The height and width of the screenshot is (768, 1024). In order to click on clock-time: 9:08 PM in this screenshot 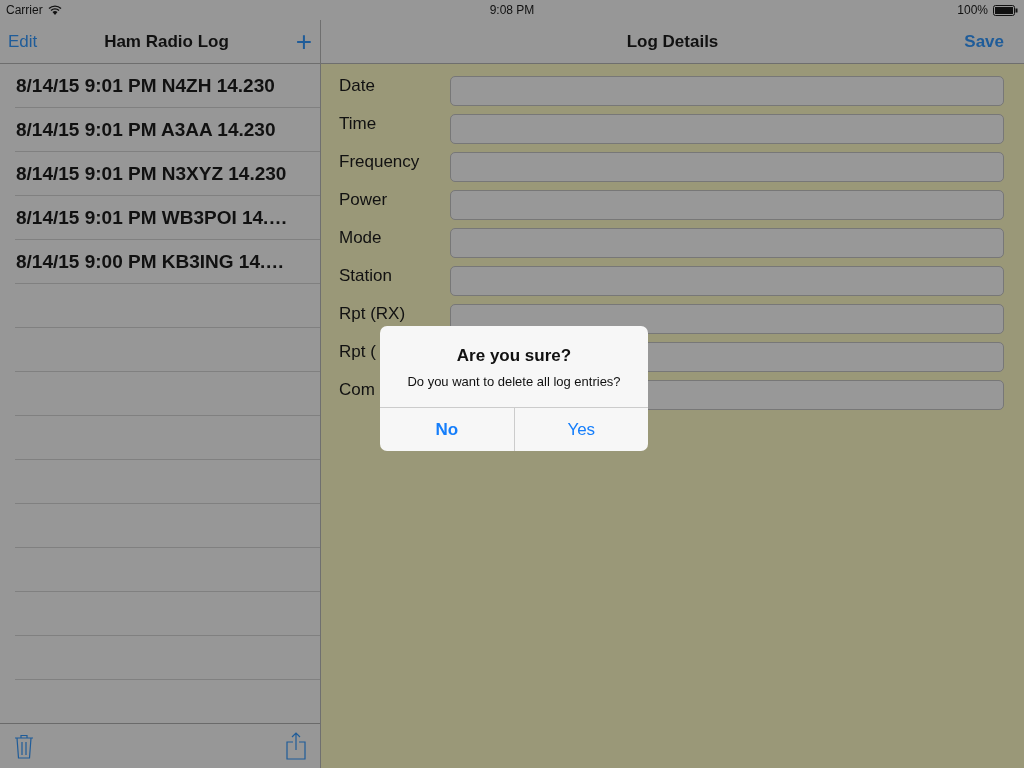, I will do `click(512, 10)`.